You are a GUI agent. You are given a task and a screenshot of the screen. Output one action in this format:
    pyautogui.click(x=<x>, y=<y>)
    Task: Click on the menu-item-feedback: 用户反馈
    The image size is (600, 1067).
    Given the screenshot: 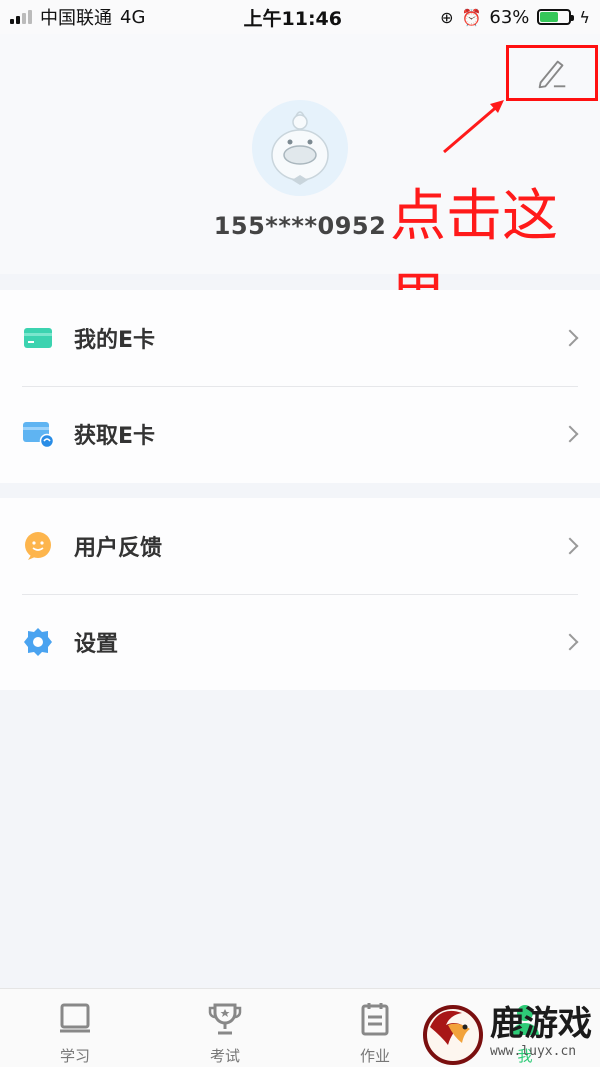 What is the action you would take?
    pyautogui.click(x=300, y=546)
    